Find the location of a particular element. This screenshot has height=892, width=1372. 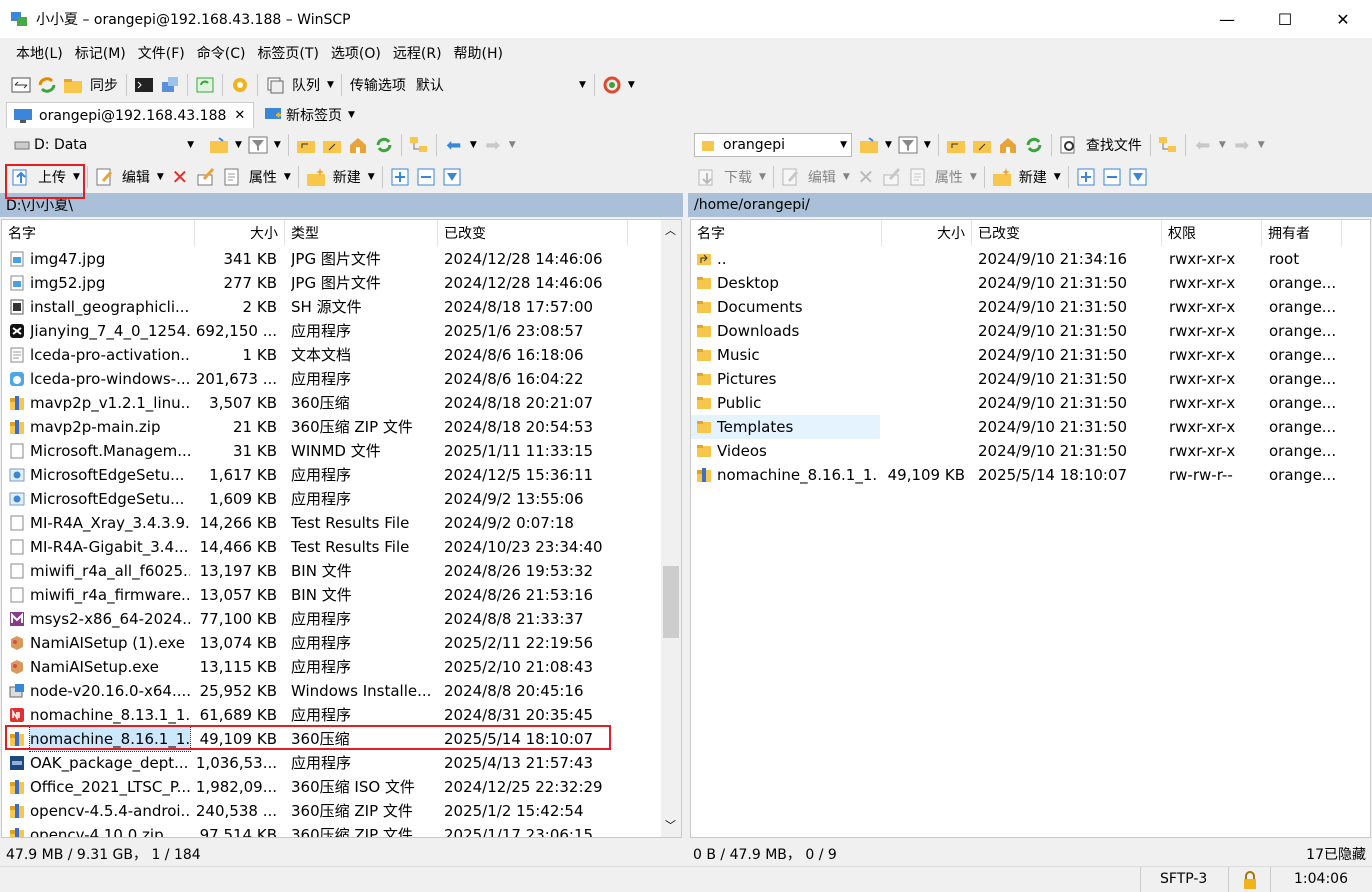

compare-dirs-icon is located at coordinates (21, 85).